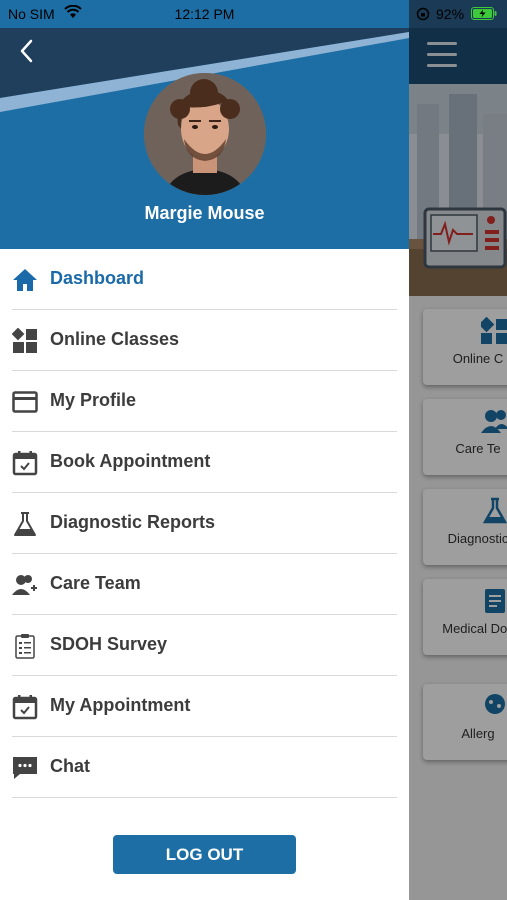 The image size is (507, 900). I want to click on clipboard-icon, so click(25, 646).